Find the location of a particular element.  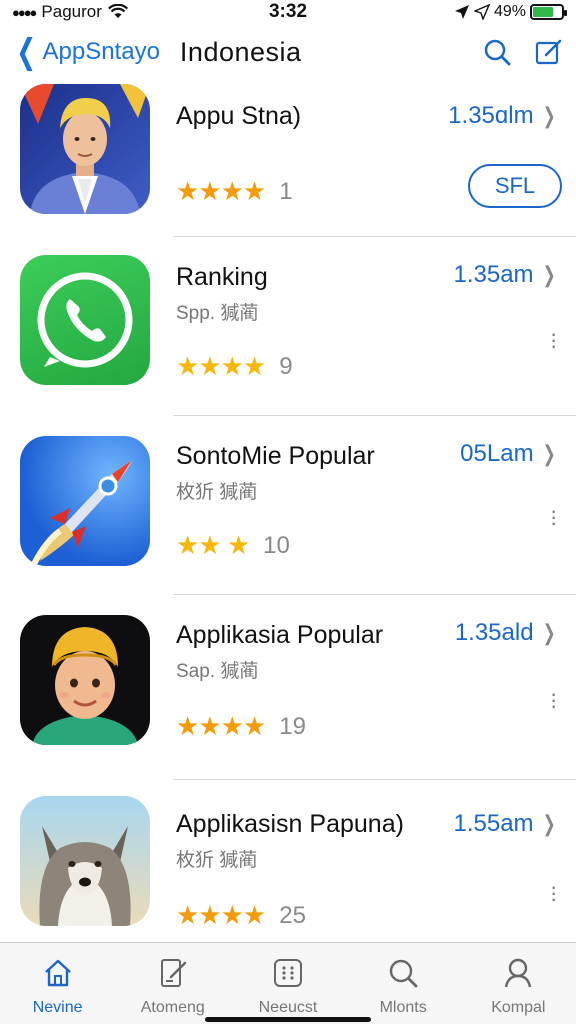

app-icon-portrait is located at coordinates (85, 149).